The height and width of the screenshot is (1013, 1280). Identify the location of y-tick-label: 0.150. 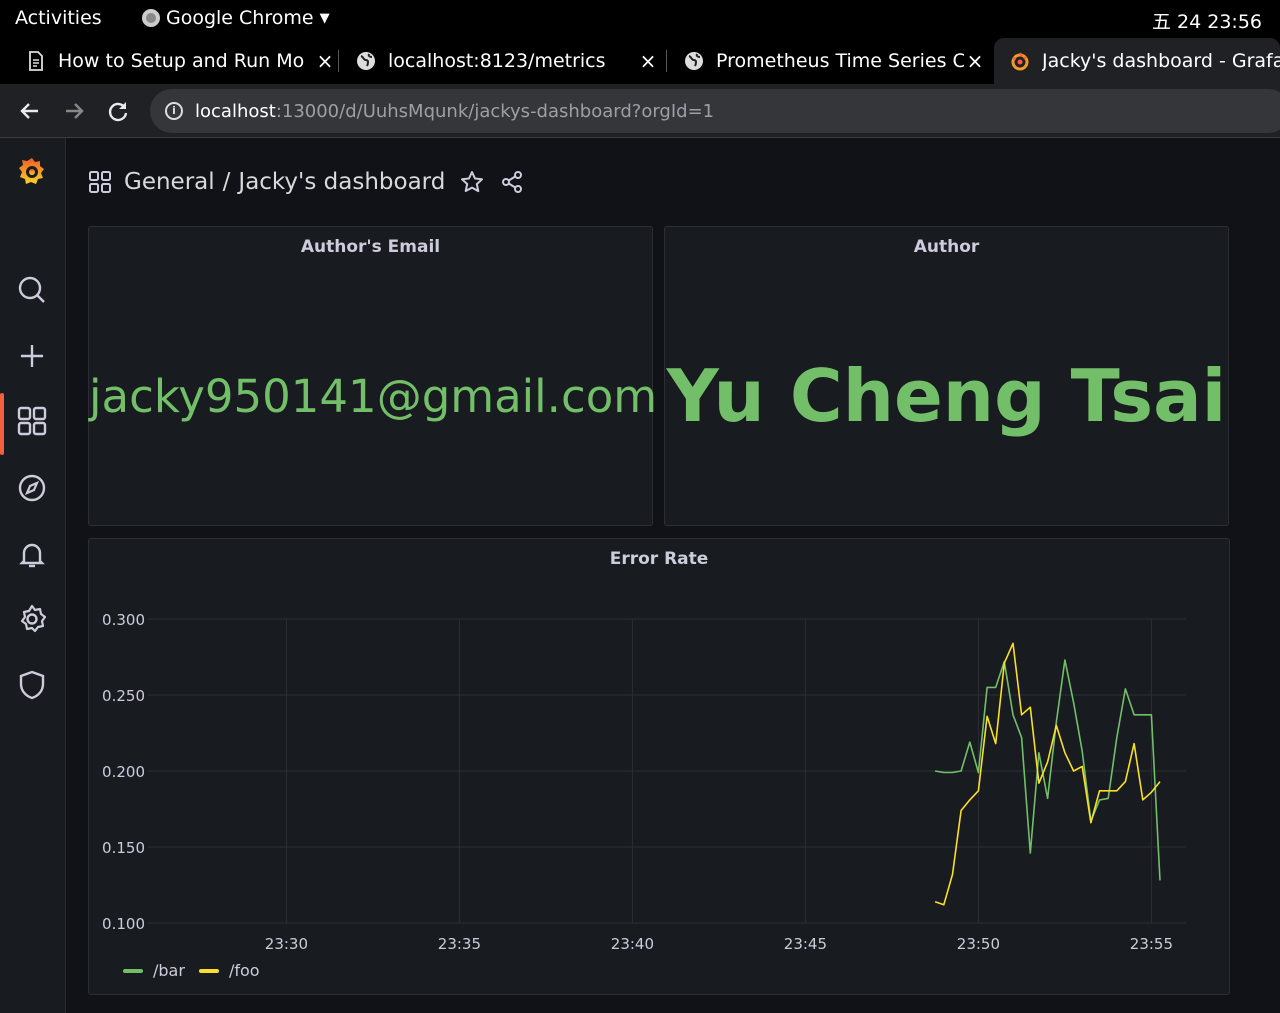
(123, 848).